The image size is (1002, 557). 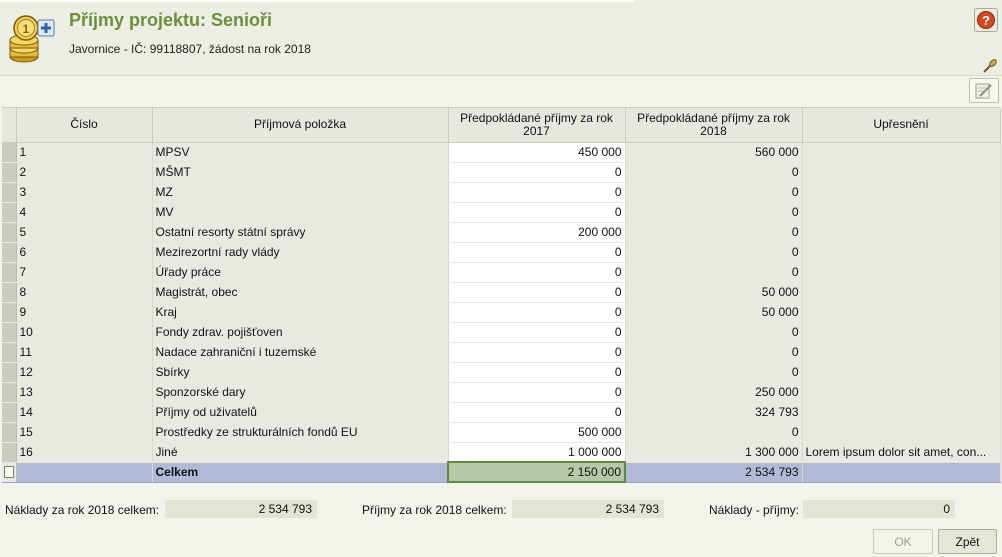 What do you see at coordinates (754, 510) in the screenshot?
I see `difference-label: Náklady - příjmy:` at bounding box center [754, 510].